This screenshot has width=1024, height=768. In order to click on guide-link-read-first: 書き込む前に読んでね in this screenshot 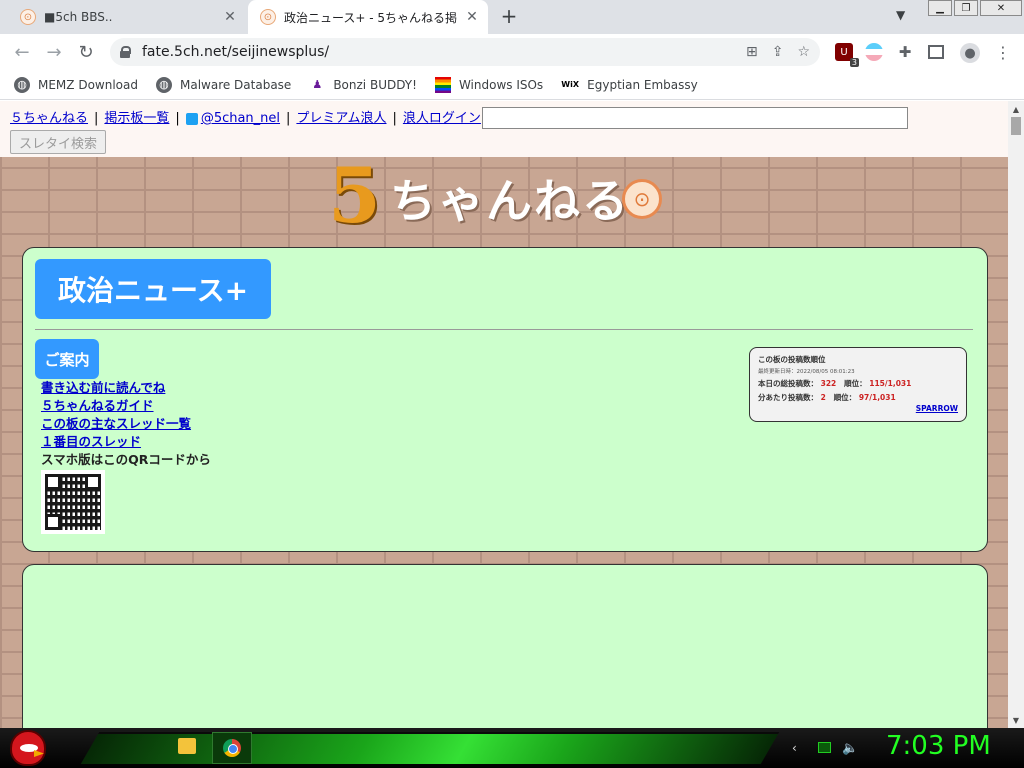, I will do `click(126, 388)`.